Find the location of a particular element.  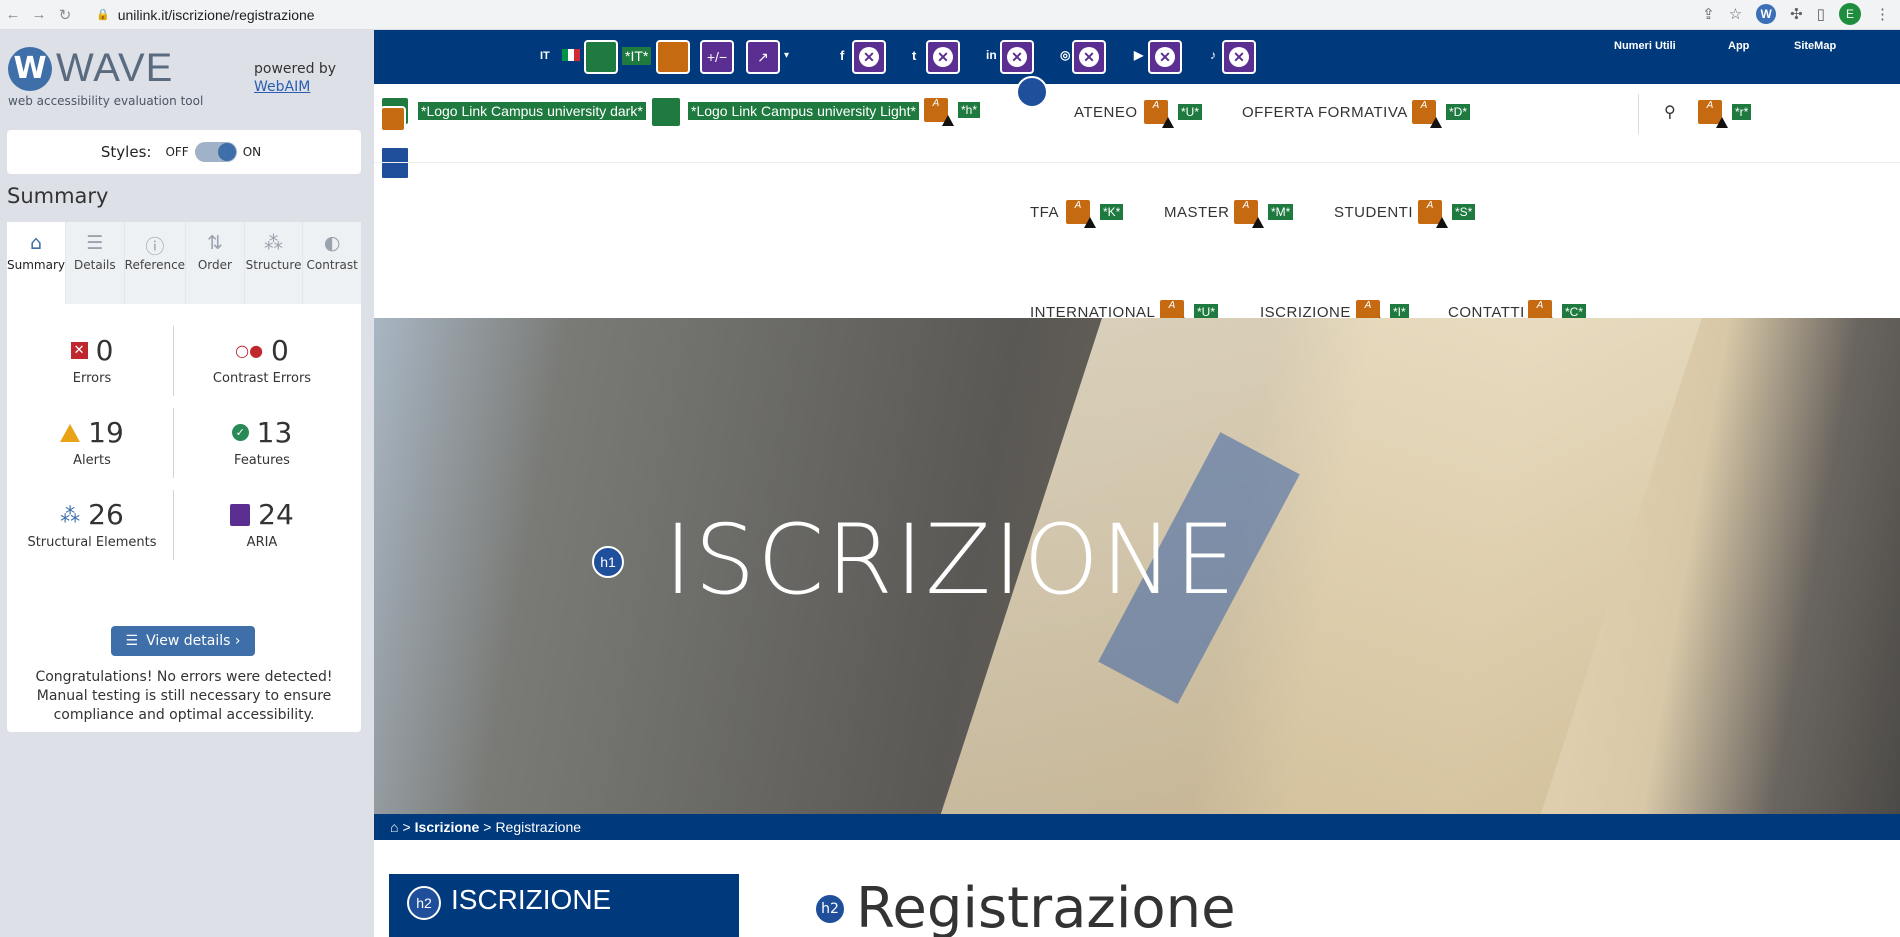

tab-details: ☰ Details is located at coordinates (95, 263).